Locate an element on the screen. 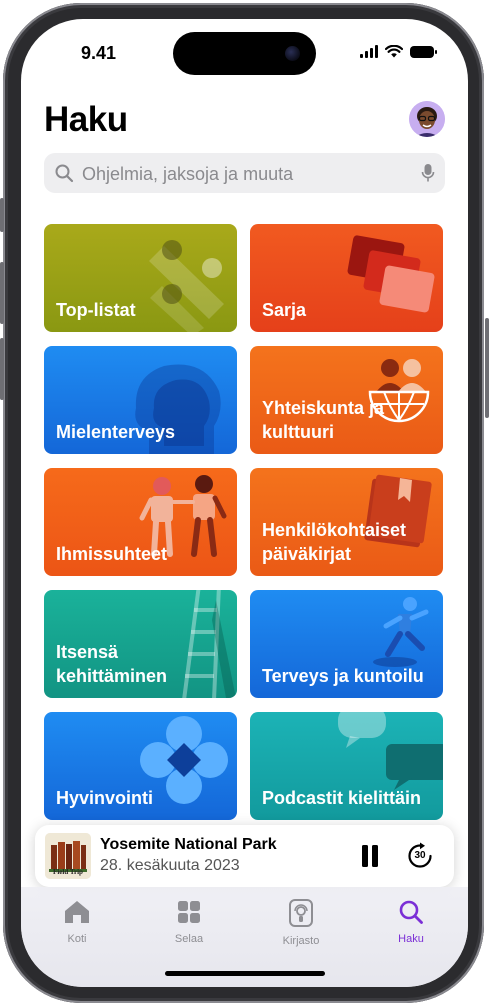 The height and width of the screenshot is (1008, 489). pause-icon is located at coordinates (370, 856).